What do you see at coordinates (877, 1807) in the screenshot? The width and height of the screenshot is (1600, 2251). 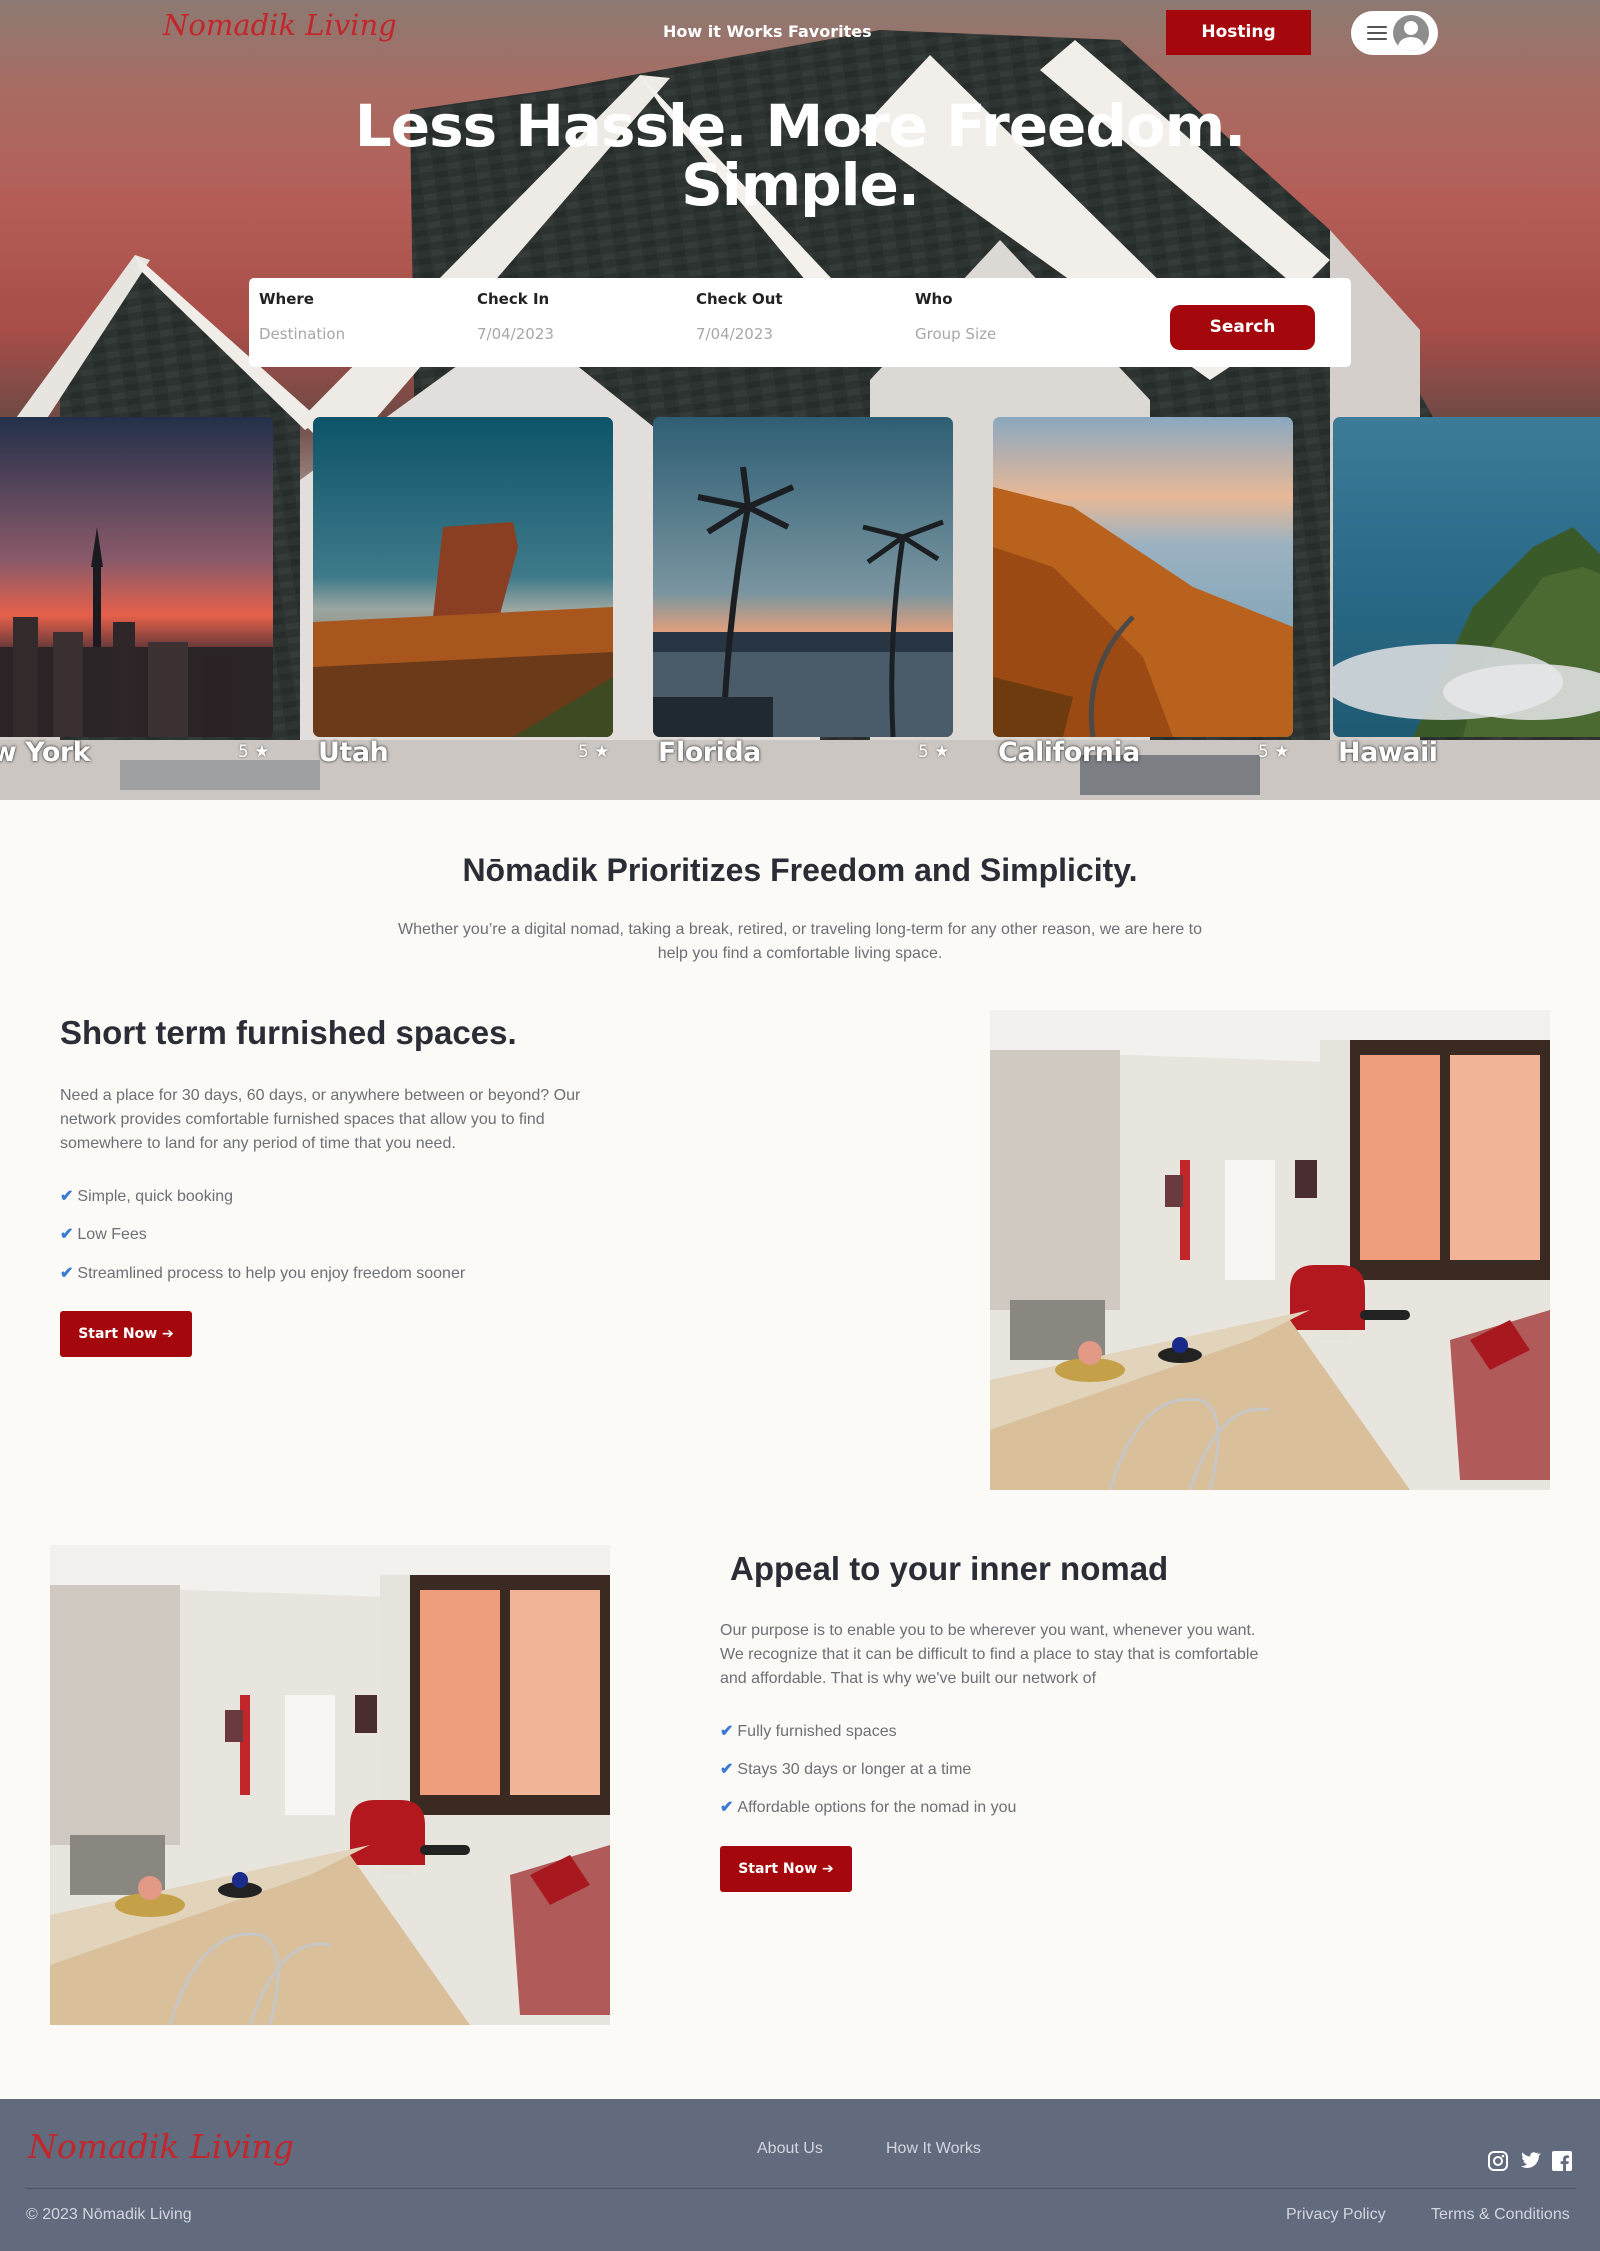 I see `feature2-item-text: Affordable options for the nomad in you` at bounding box center [877, 1807].